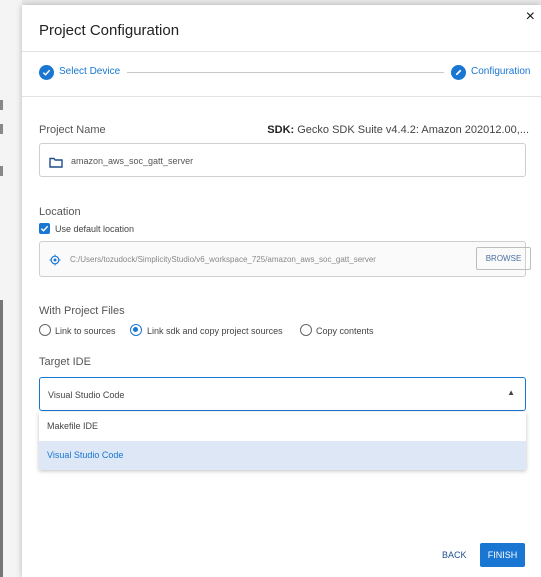 This screenshot has height=577, width=541. Describe the element at coordinates (530, 17) in the screenshot. I see `close-icon: ×` at that location.